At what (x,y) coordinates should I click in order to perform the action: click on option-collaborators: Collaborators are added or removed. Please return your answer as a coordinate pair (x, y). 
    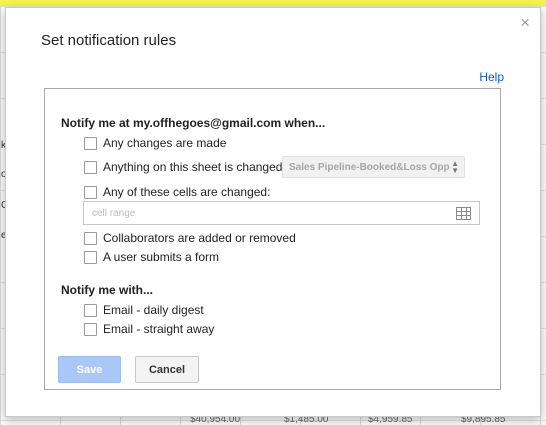
    Looking at the image, I should click on (190, 238).